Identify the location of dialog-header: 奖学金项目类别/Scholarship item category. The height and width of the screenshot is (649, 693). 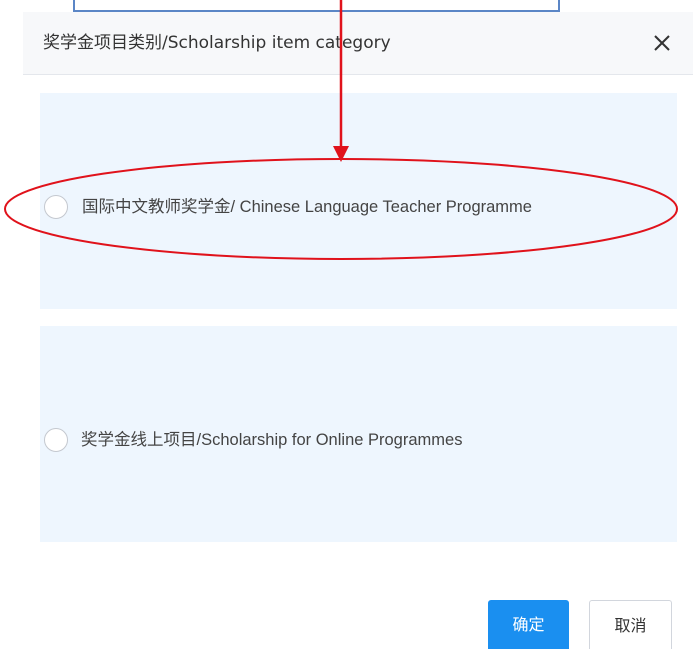
(358, 43).